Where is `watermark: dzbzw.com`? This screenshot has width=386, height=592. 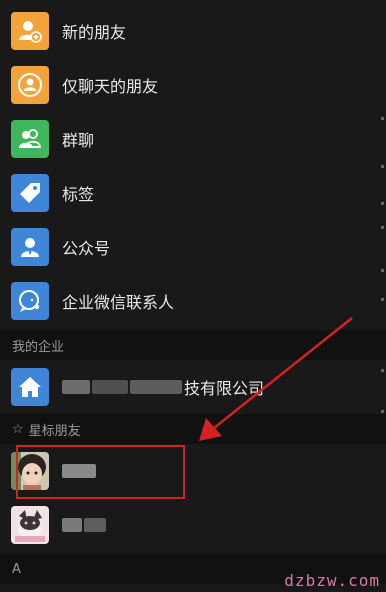
watermark: dzbzw.com is located at coordinates (332, 580).